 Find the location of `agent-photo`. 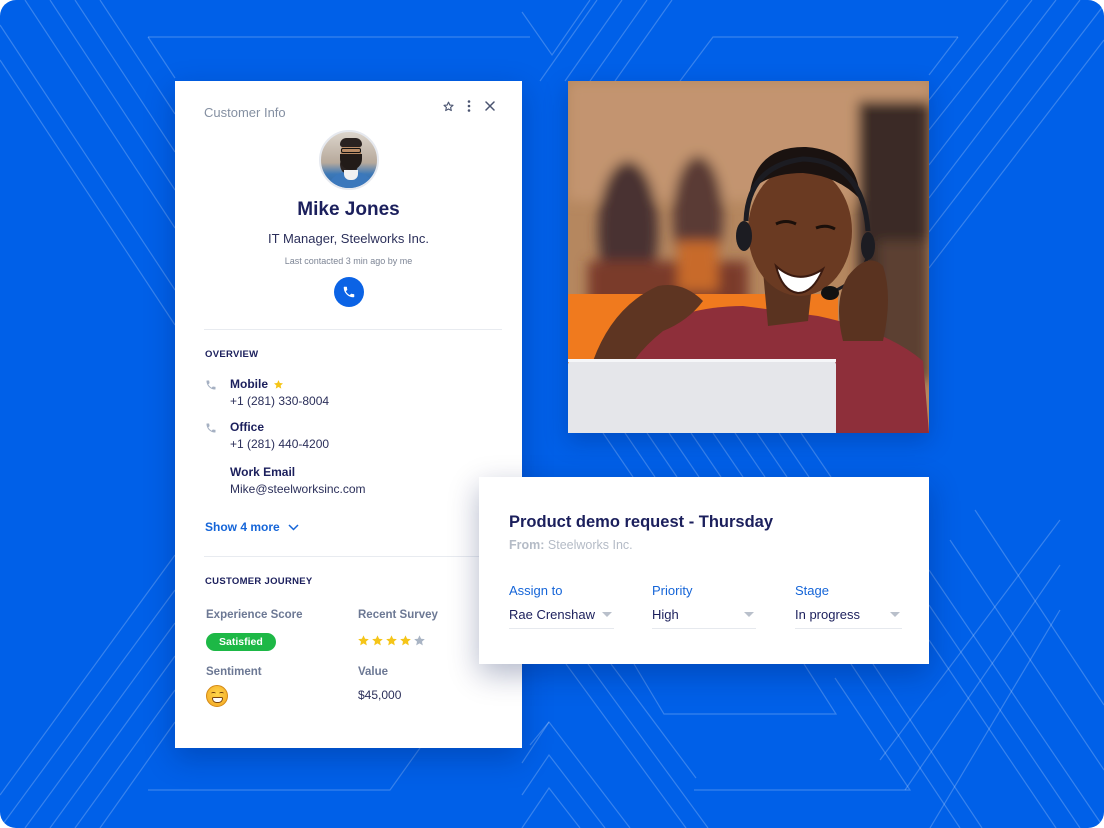

agent-photo is located at coordinates (748, 257).